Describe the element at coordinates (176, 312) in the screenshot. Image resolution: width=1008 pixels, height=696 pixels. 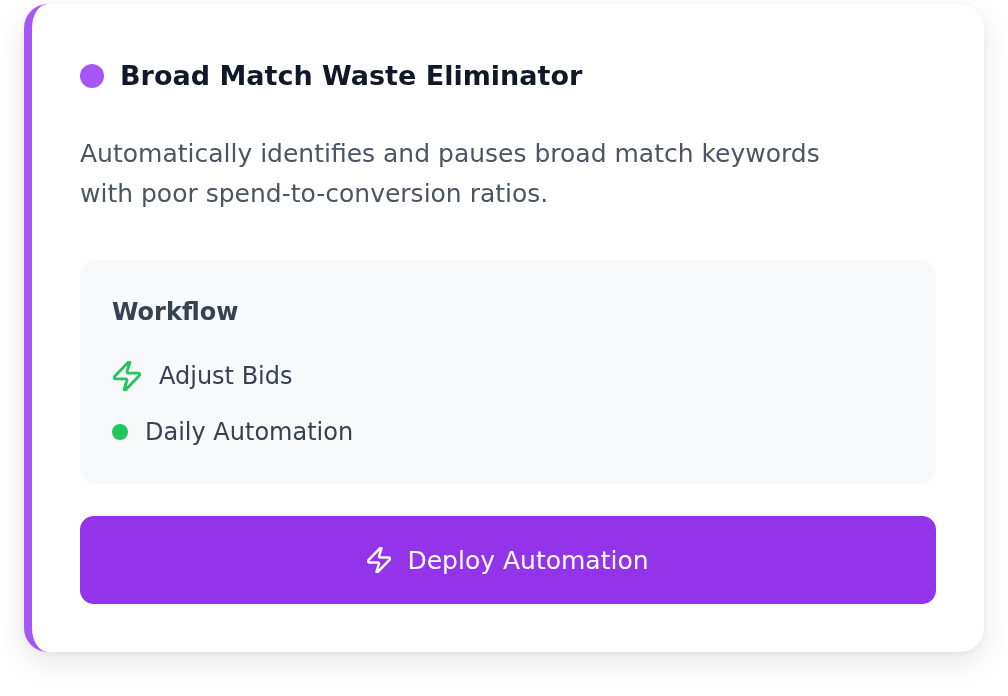
I see `workflow-heading: Workflow` at that location.